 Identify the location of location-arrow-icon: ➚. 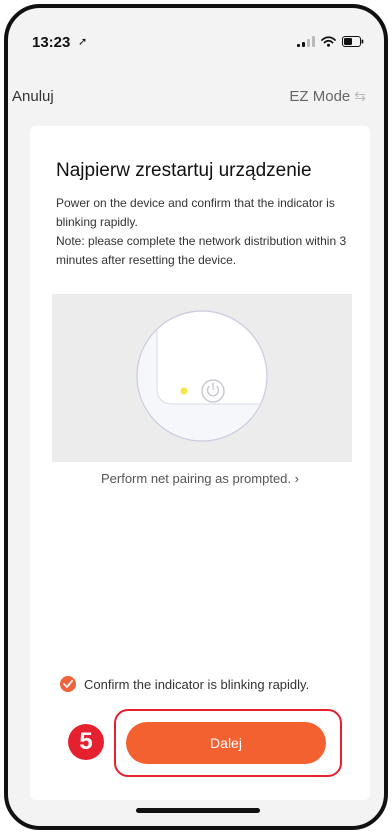
(83, 42).